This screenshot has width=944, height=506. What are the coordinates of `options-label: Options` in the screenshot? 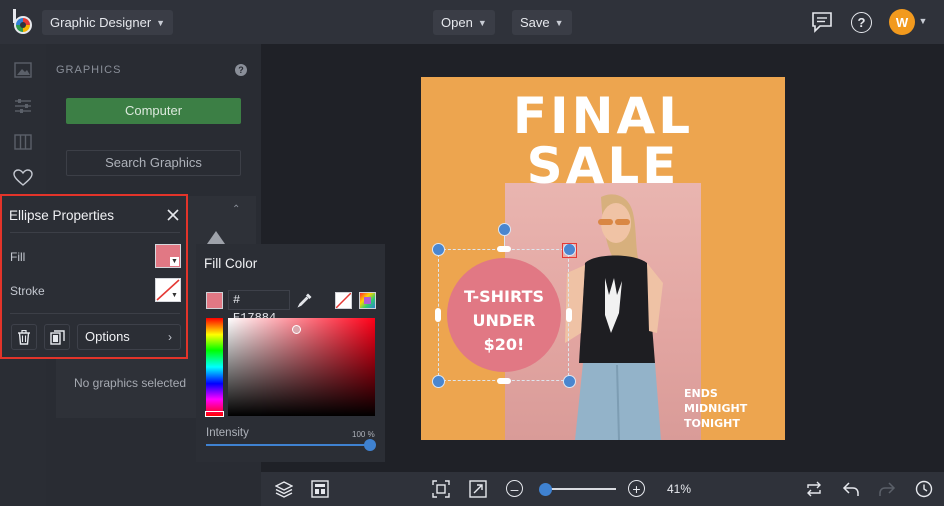 It's located at (107, 336).